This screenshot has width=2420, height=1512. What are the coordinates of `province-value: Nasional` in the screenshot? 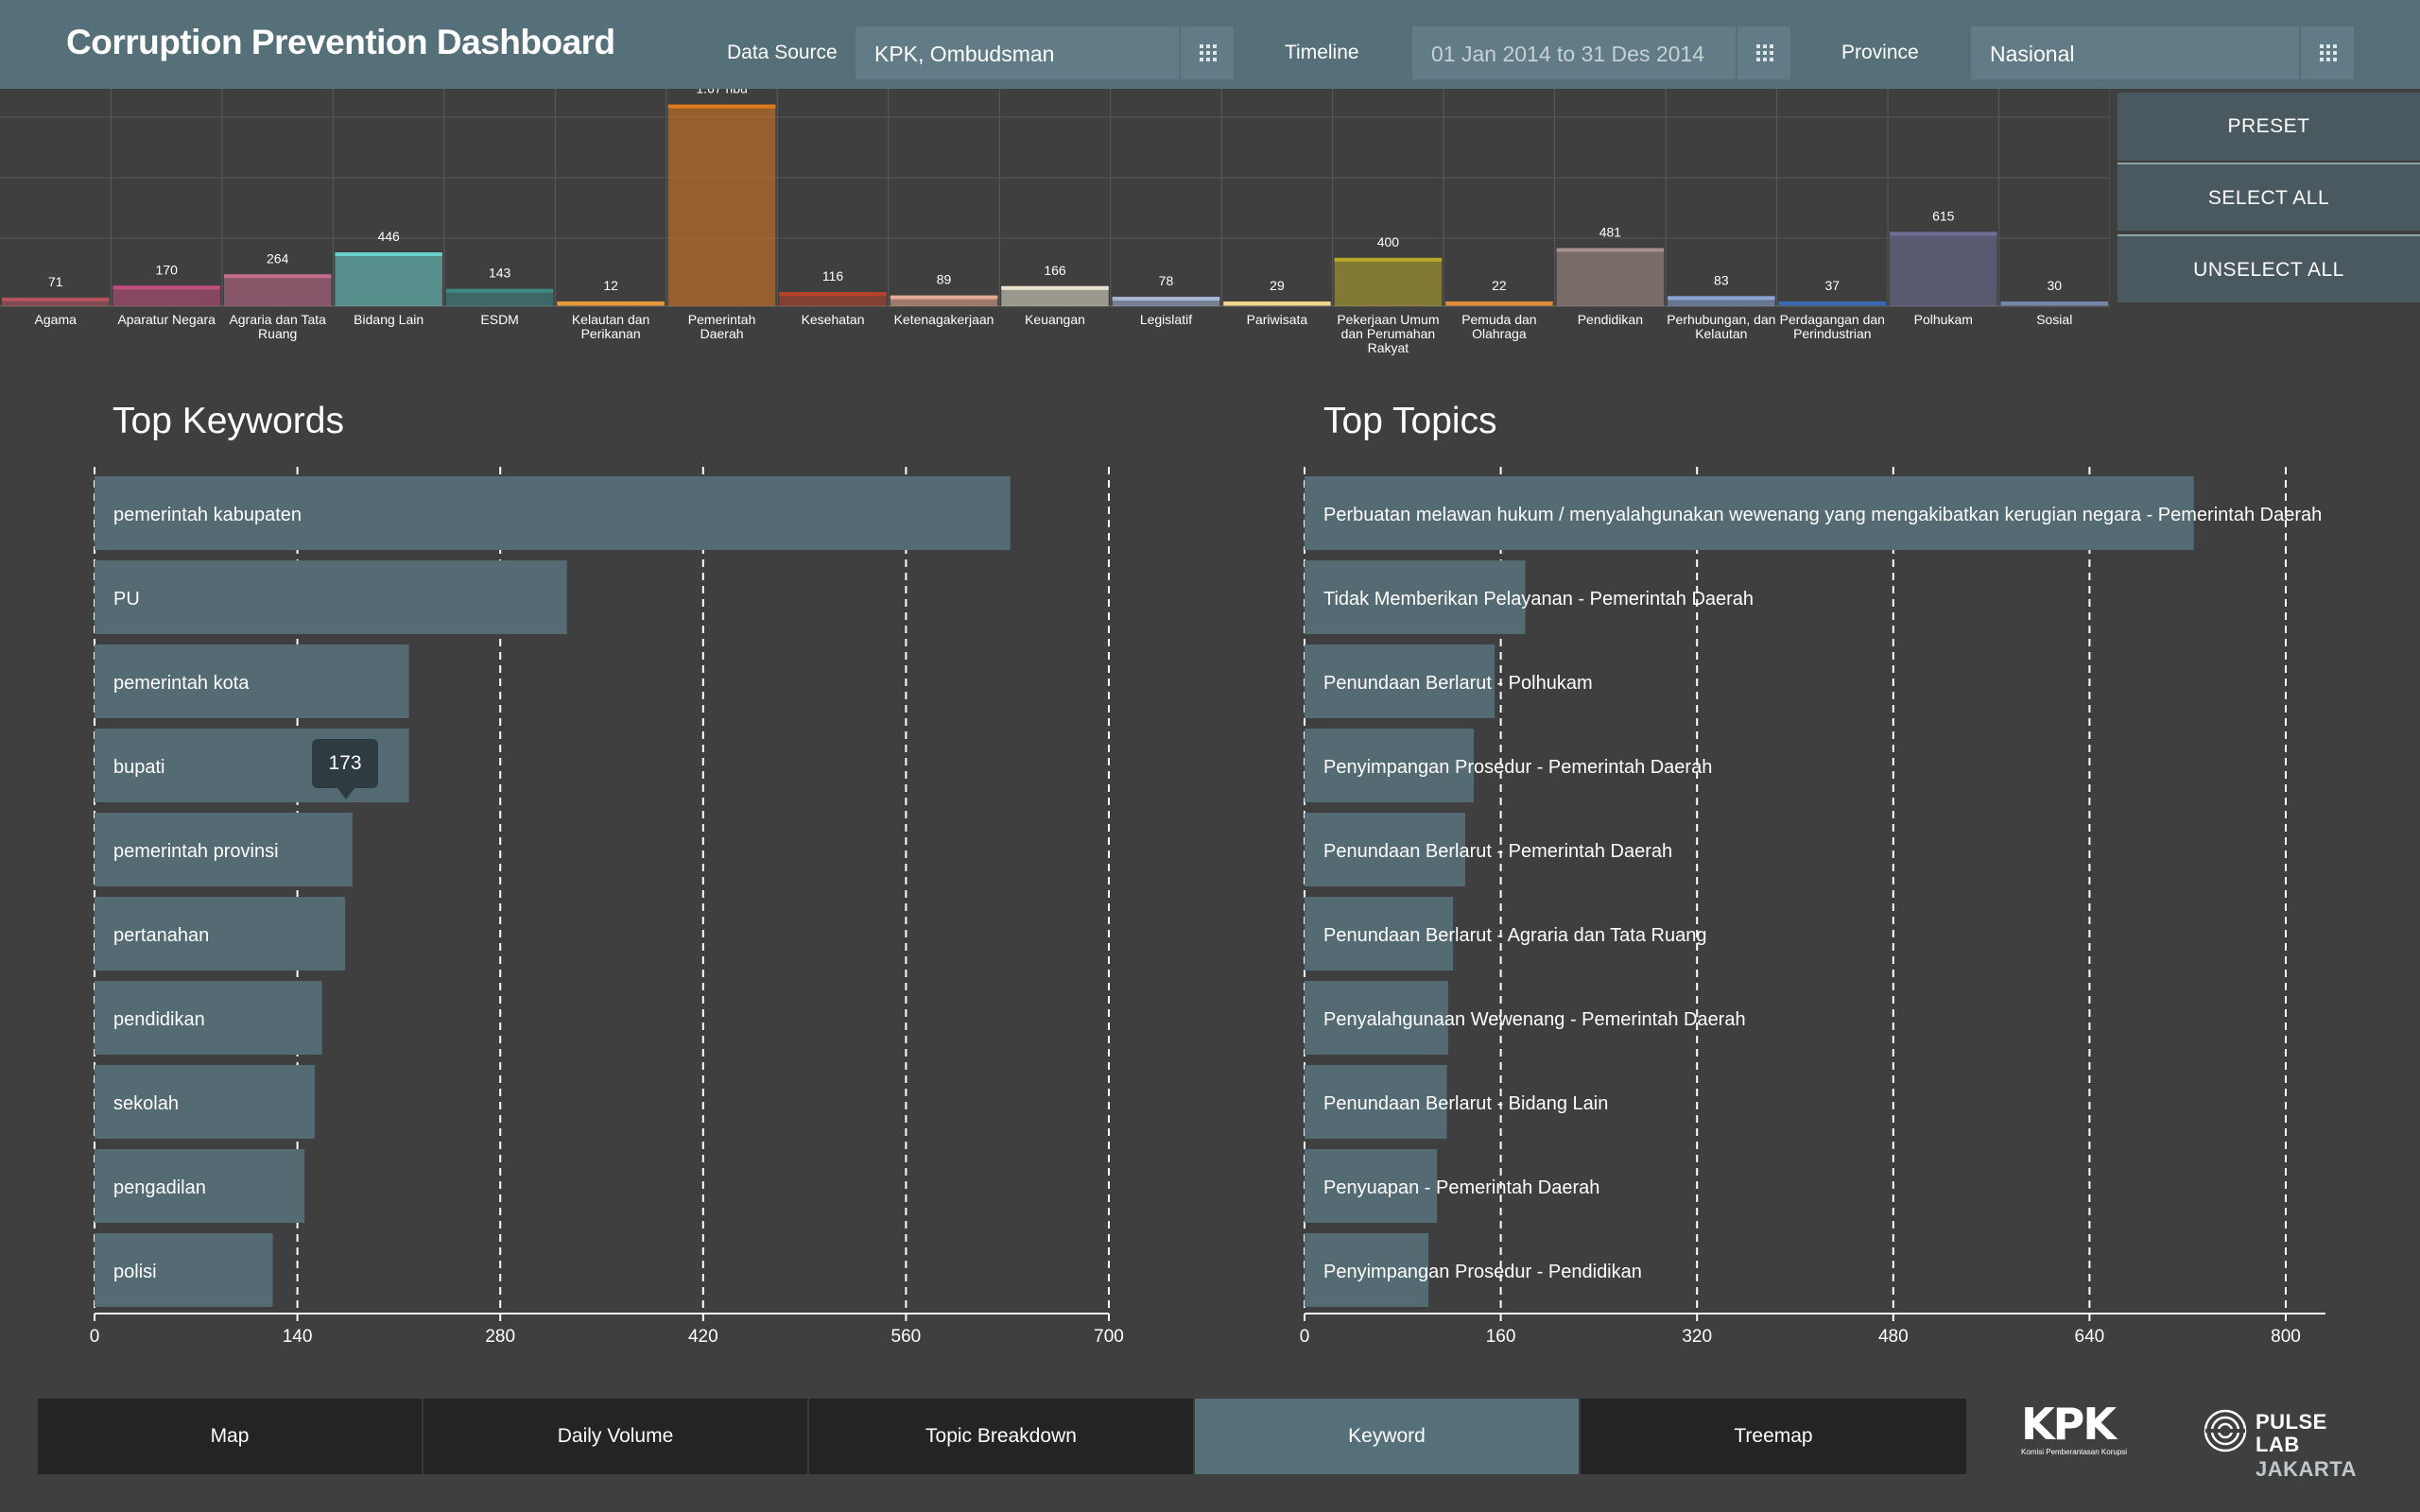 It's located at (2033, 54).